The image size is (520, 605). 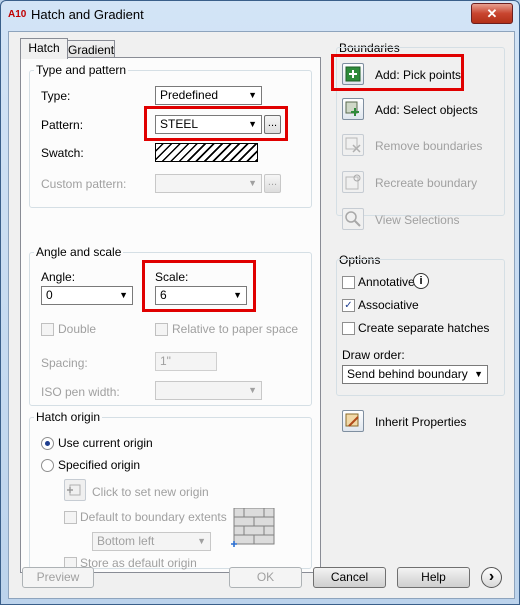 I want to click on magnifier-icon, so click(x=353, y=219).